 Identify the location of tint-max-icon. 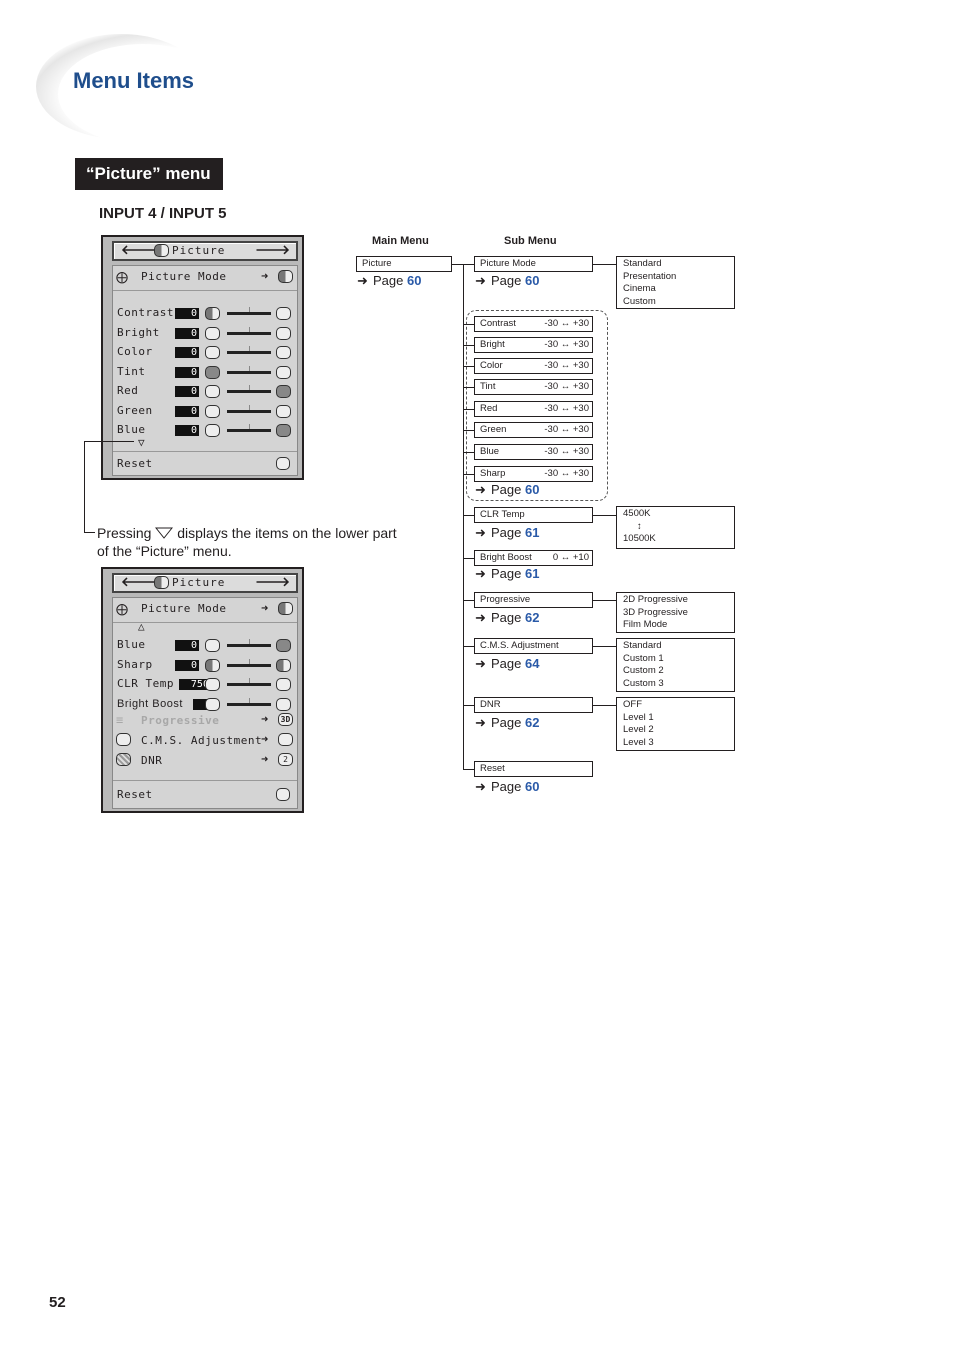
(283, 372).